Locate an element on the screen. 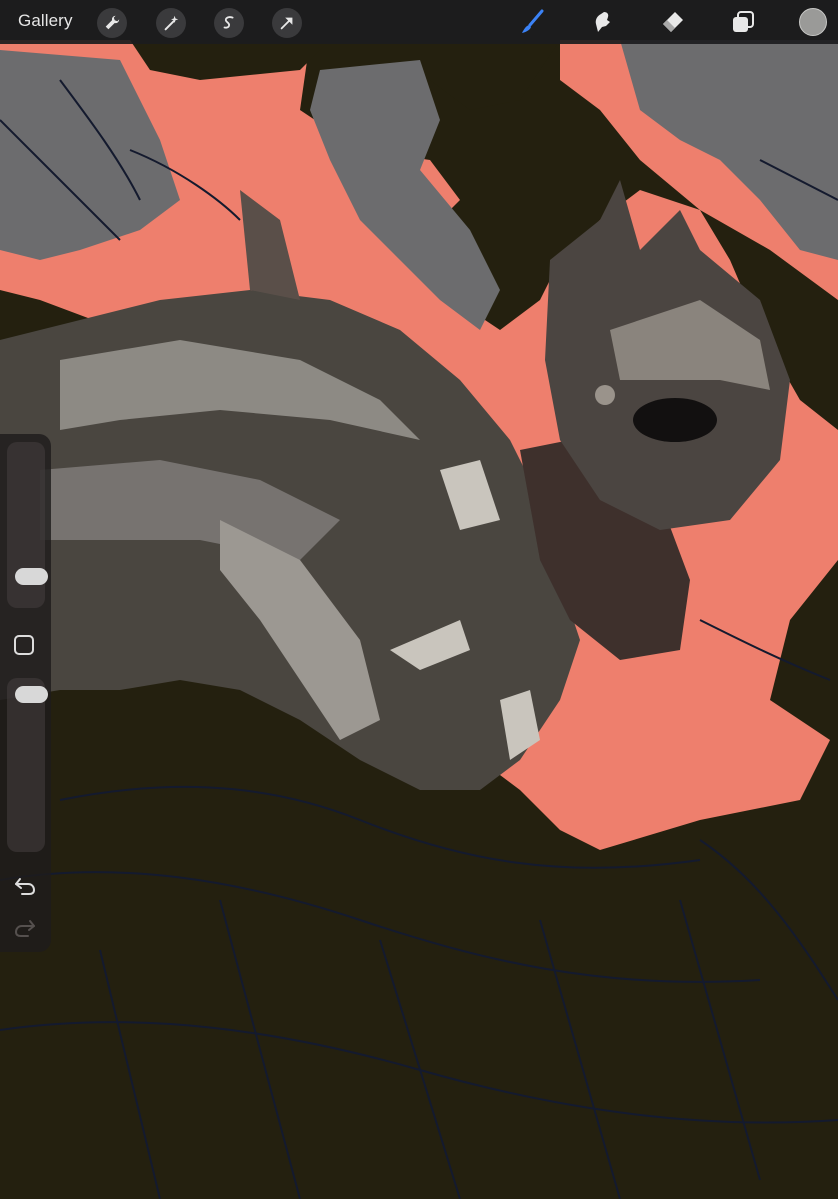 This screenshot has height=1199, width=838. layers-icon is located at coordinates (743, 21).